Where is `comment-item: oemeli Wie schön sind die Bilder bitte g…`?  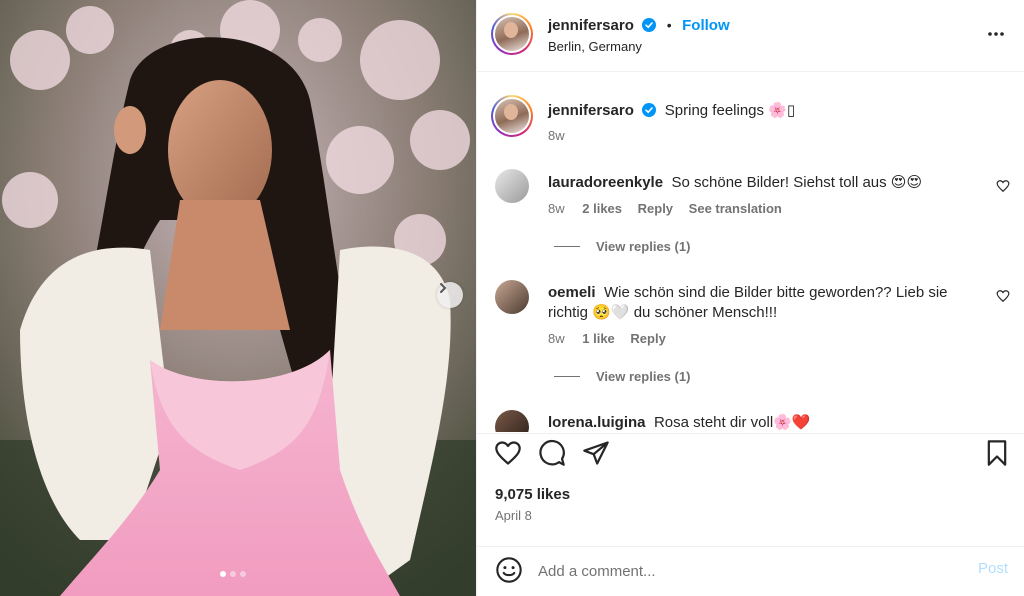
comment-item: oemeli Wie schön sind die Bilder bitte g… is located at coordinates (758, 303).